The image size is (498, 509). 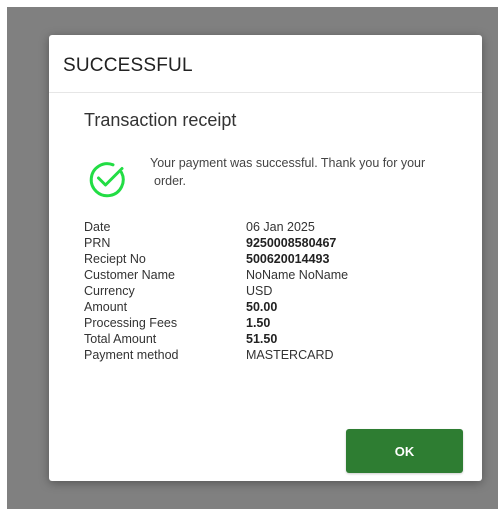 What do you see at coordinates (258, 323) in the screenshot?
I see `detail-value-processing-fees: 1.50` at bounding box center [258, 323].